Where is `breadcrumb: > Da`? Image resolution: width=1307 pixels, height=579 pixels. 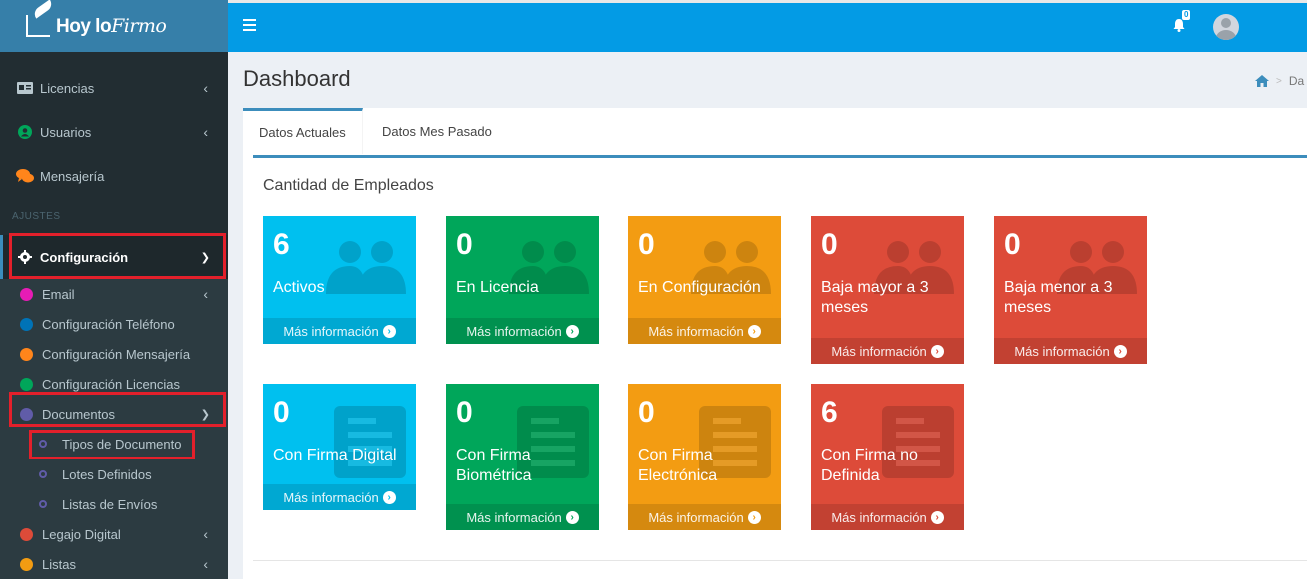
breadcrumb: > Da is located at coordinates (1279, 81).